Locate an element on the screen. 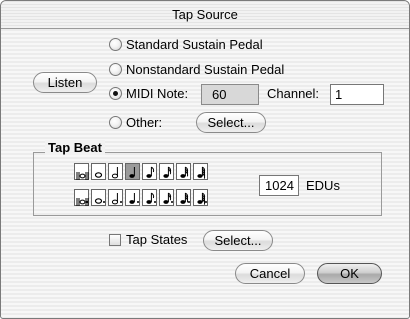 This screenshot has height=319, width=410. thirty-second-note-button is located at coordinates (183, 171).